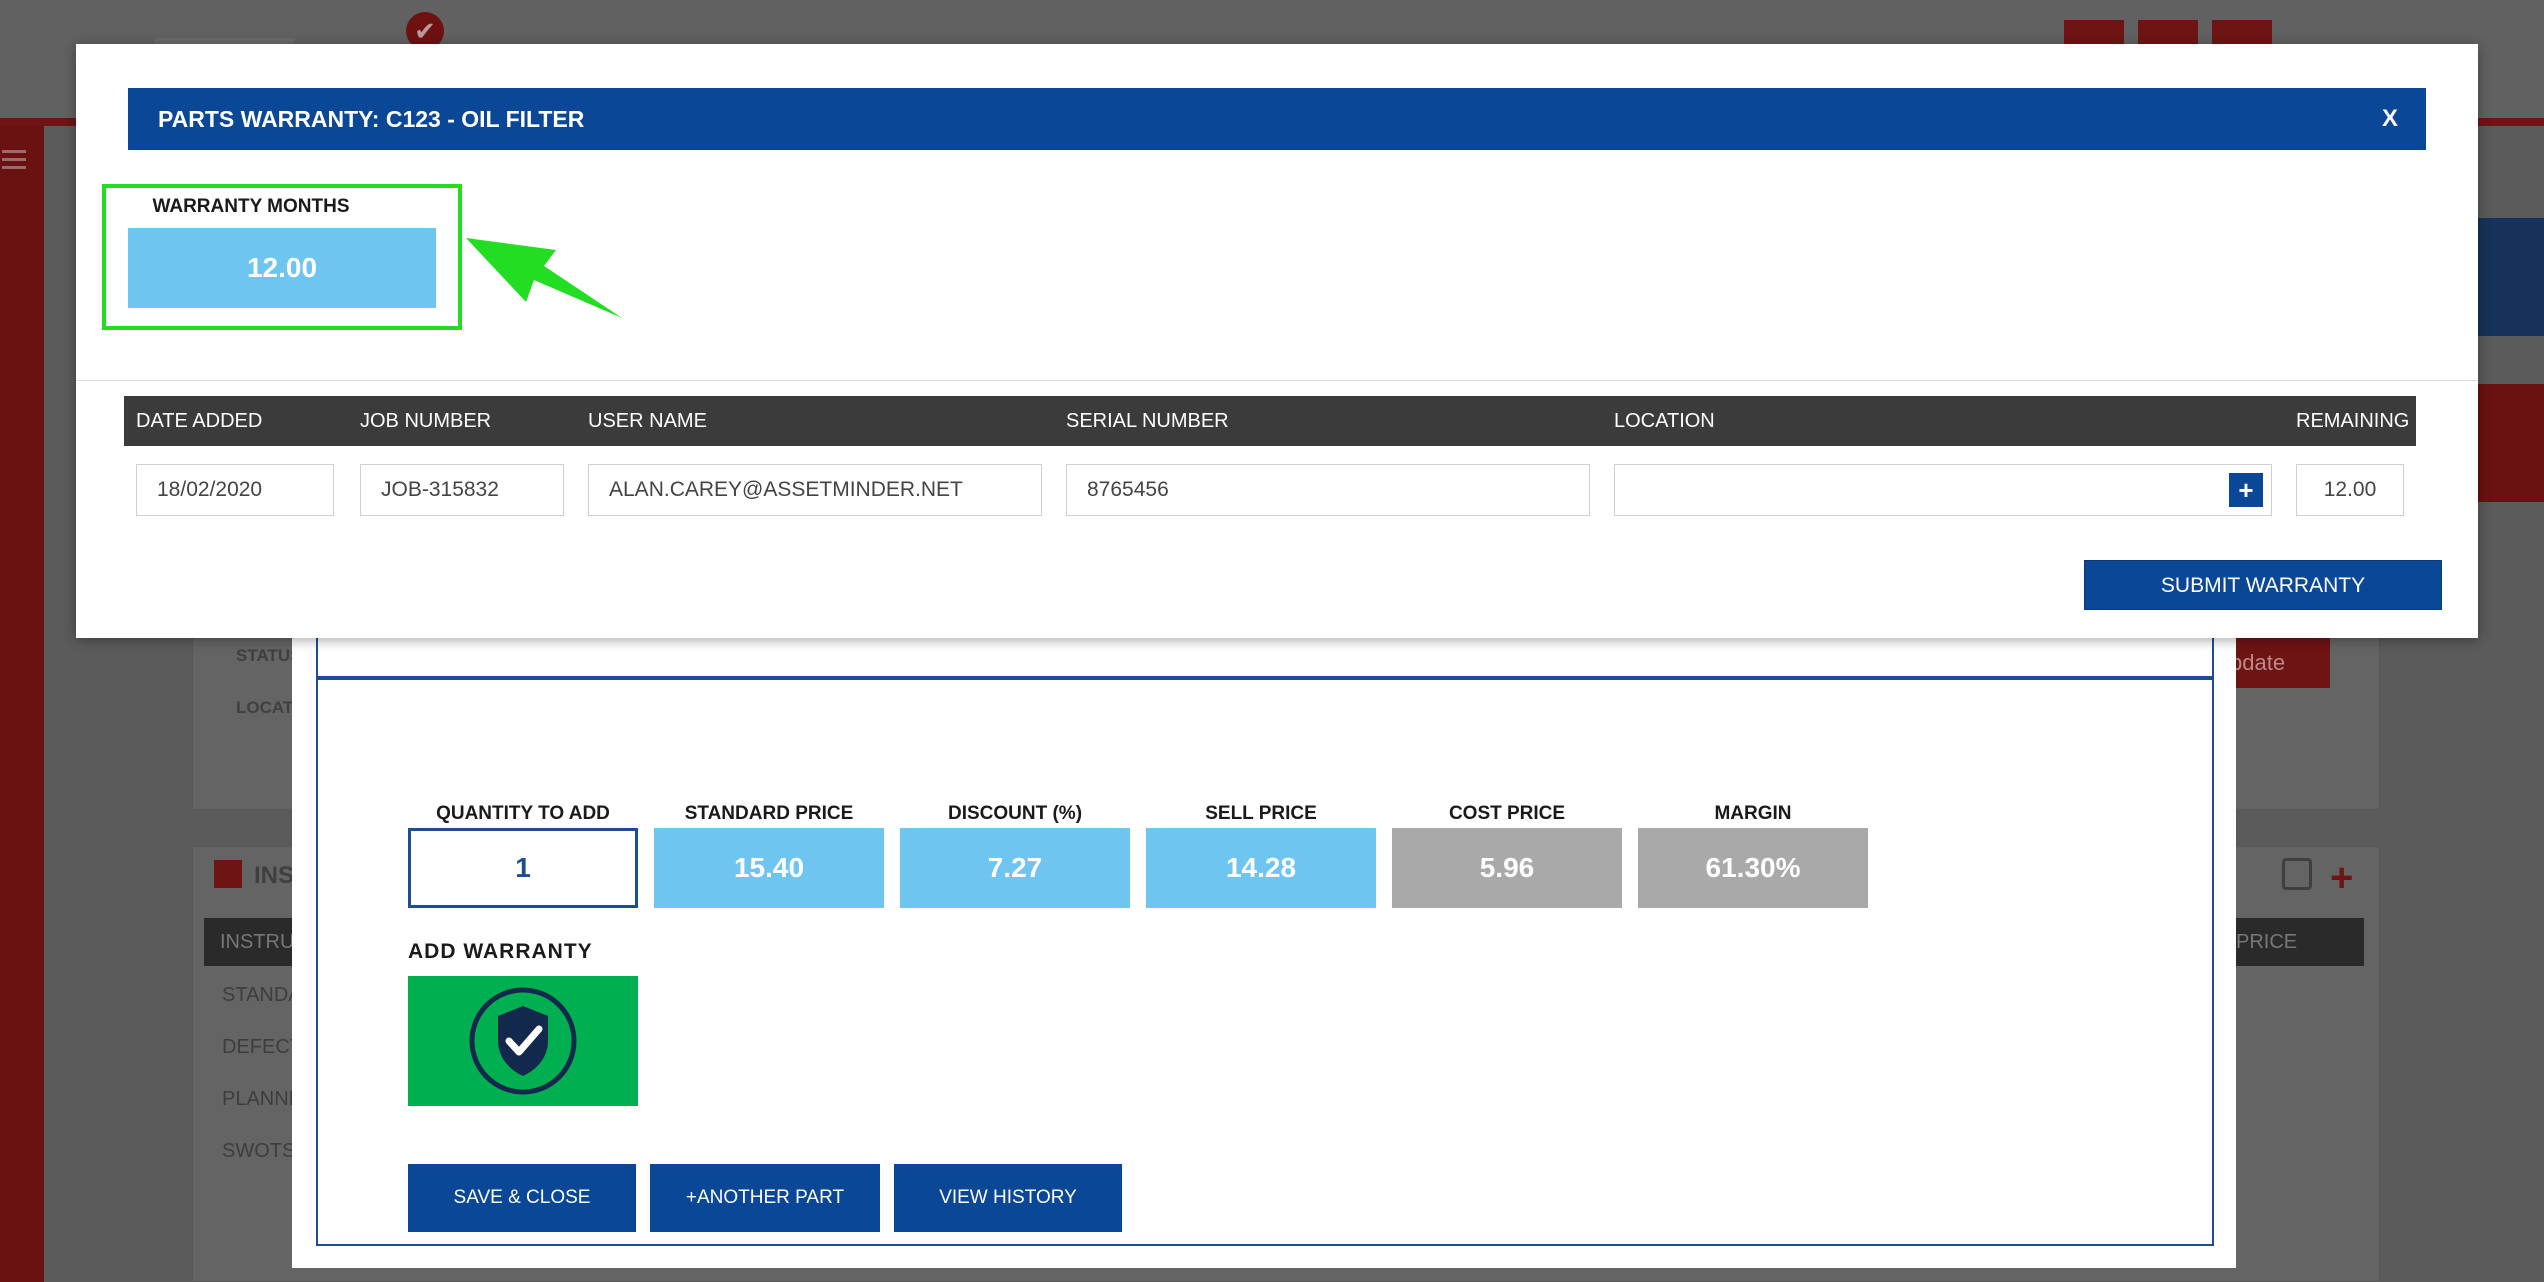  I want to click on job-number-input, so click(462, 490).